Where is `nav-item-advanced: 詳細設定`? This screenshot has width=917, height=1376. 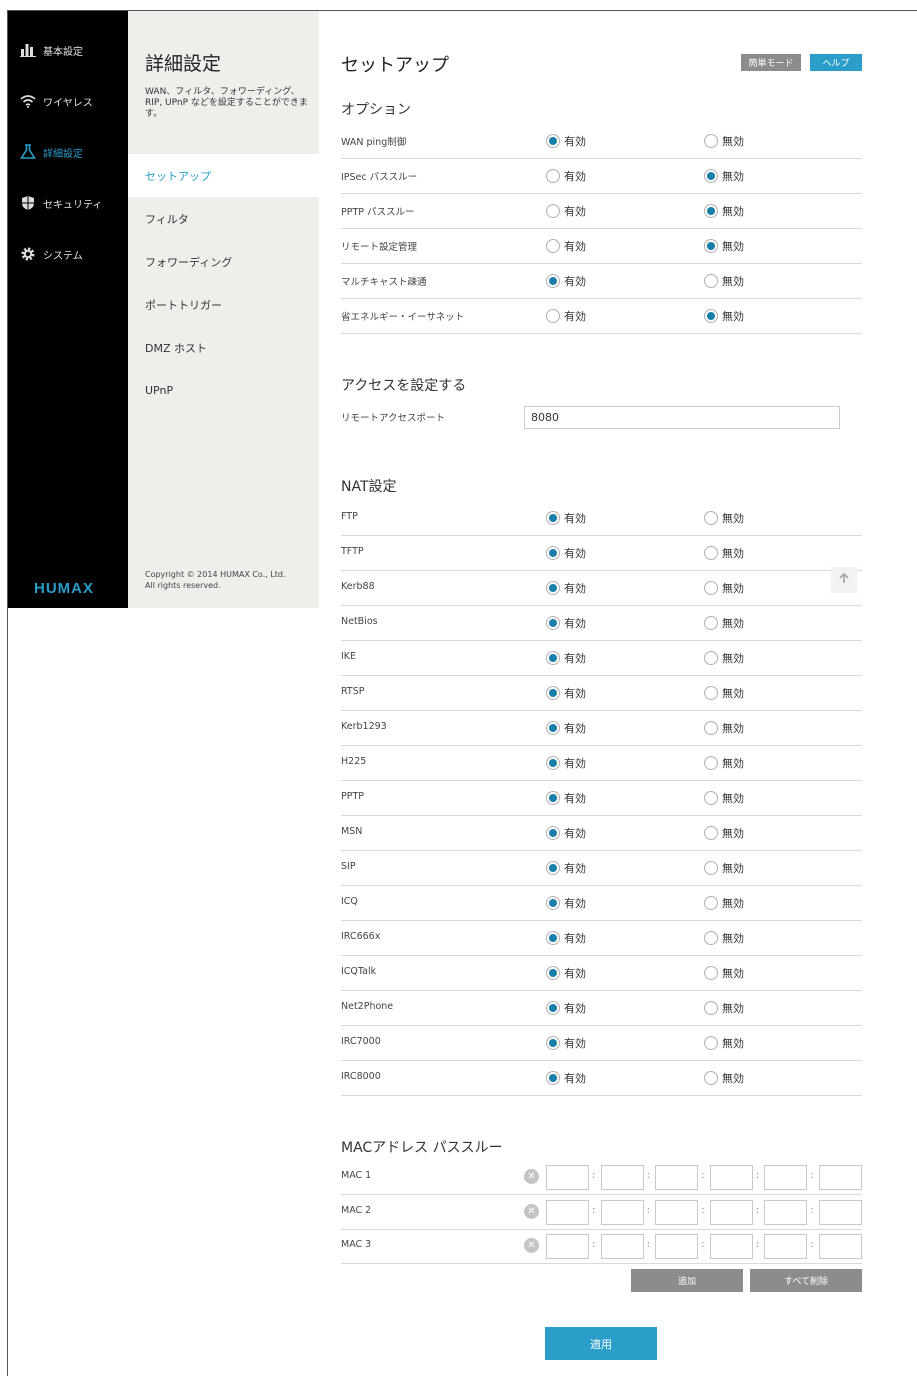
nav-item-advanced: 詳細設定 is located at coordinates (68, 152).